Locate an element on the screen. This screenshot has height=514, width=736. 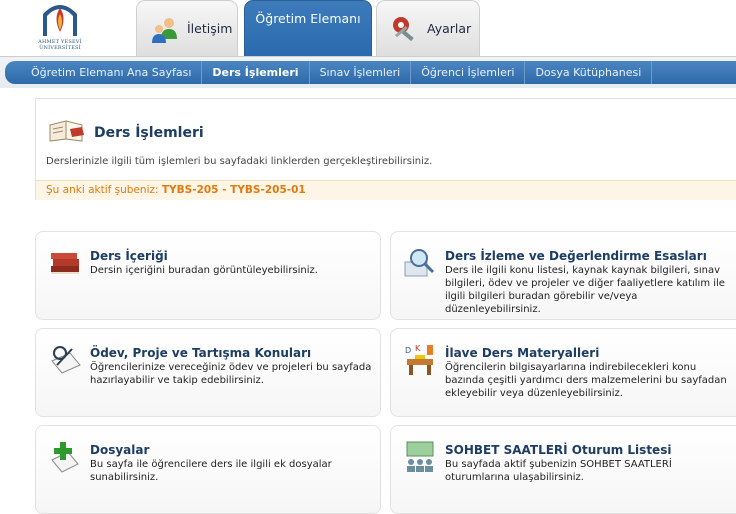
card-title: Ders İzleme ve Değerlendirme Esasları is located at coordinates (576, 256).